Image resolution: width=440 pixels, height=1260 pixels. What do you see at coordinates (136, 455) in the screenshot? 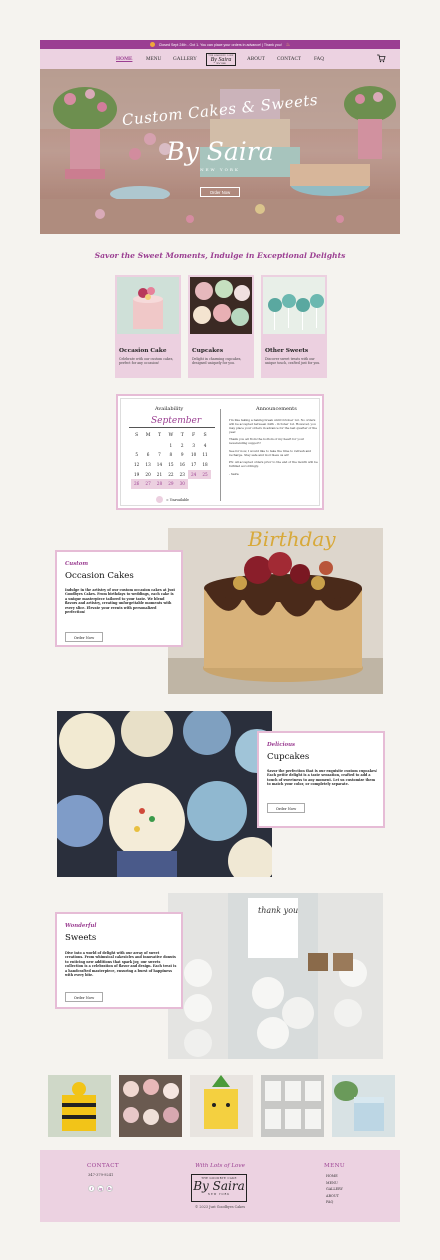
I see `calendar-day: 5` at bounding box center [136, 455].